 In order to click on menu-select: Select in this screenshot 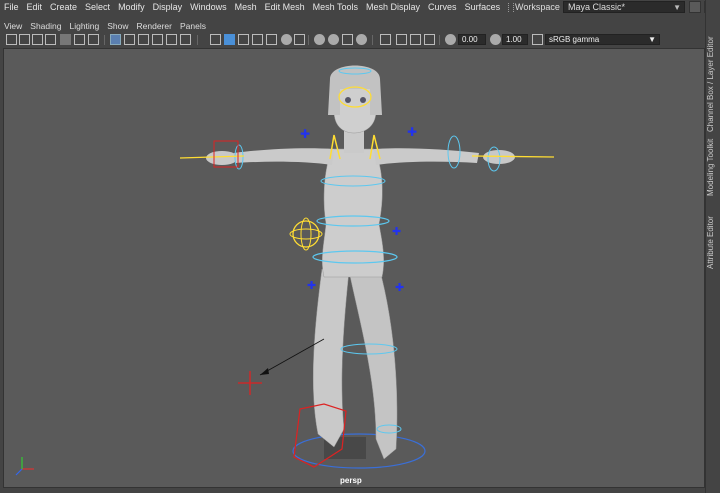, I will do `click(97, 7)`.